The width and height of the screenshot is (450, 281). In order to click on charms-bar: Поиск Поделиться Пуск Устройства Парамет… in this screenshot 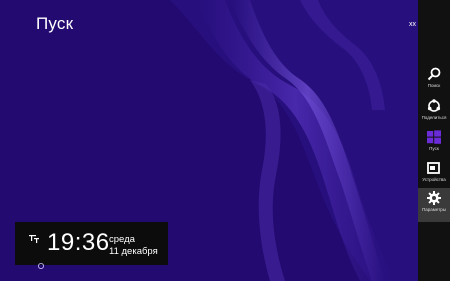, I will do `click(434, 140)`.